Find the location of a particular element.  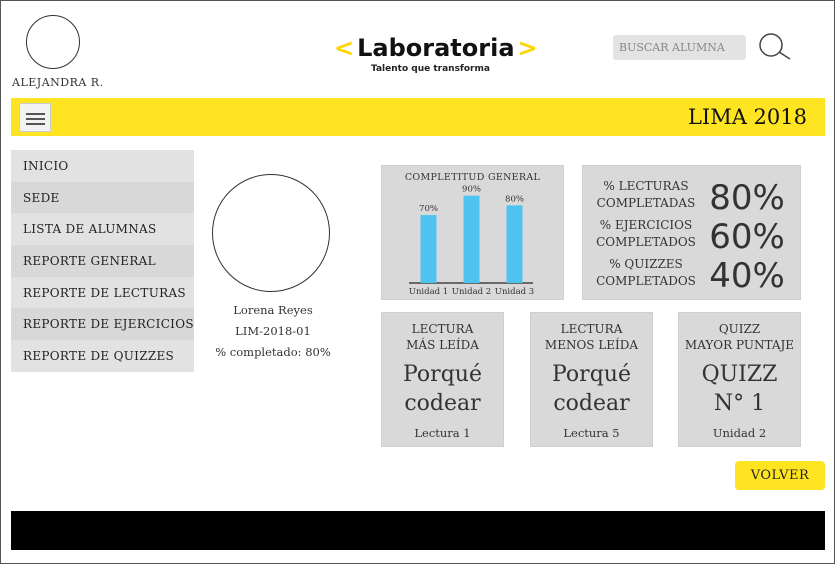

chart-value-label: 80% is located at coordinates (514, 199).